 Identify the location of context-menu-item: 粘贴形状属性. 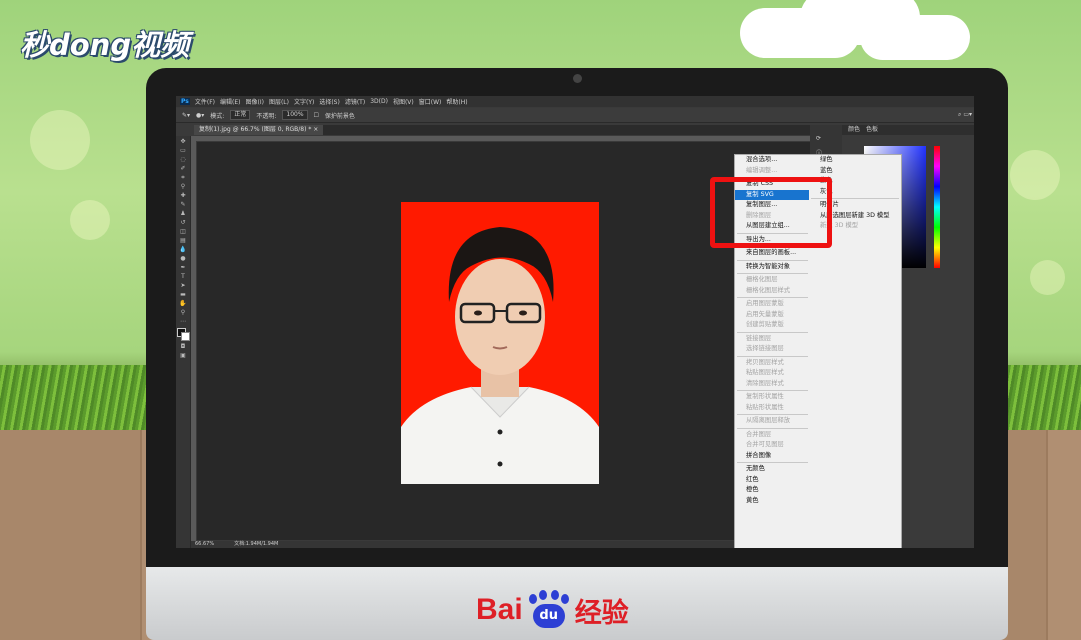
(765, 407).